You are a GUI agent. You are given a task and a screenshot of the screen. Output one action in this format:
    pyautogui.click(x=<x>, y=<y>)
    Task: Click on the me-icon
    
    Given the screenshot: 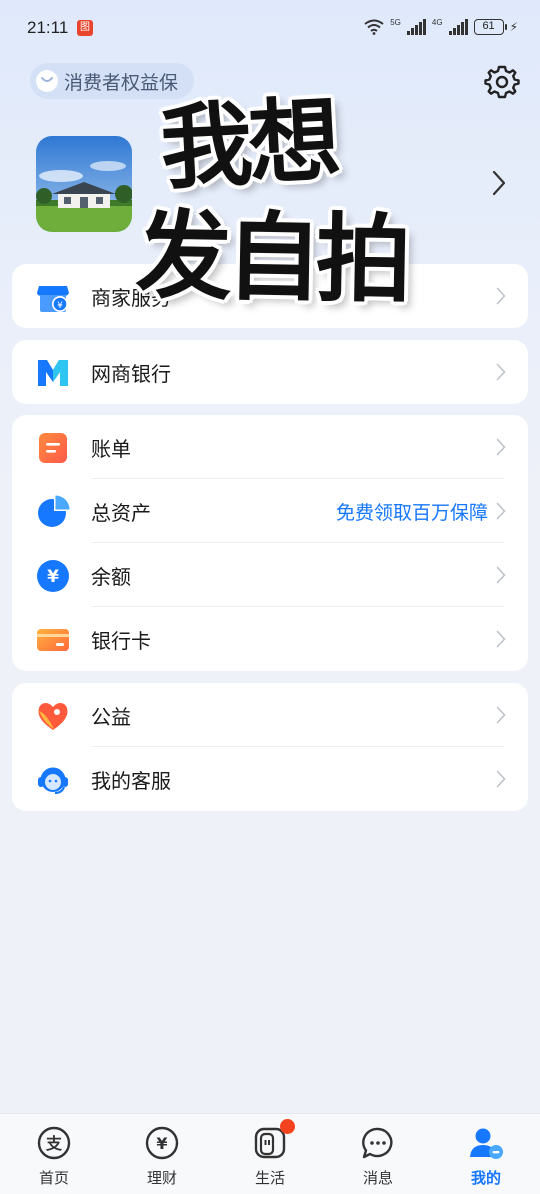 What is the action you would take?
    pyautogui.click(x=486, y=1143)
    